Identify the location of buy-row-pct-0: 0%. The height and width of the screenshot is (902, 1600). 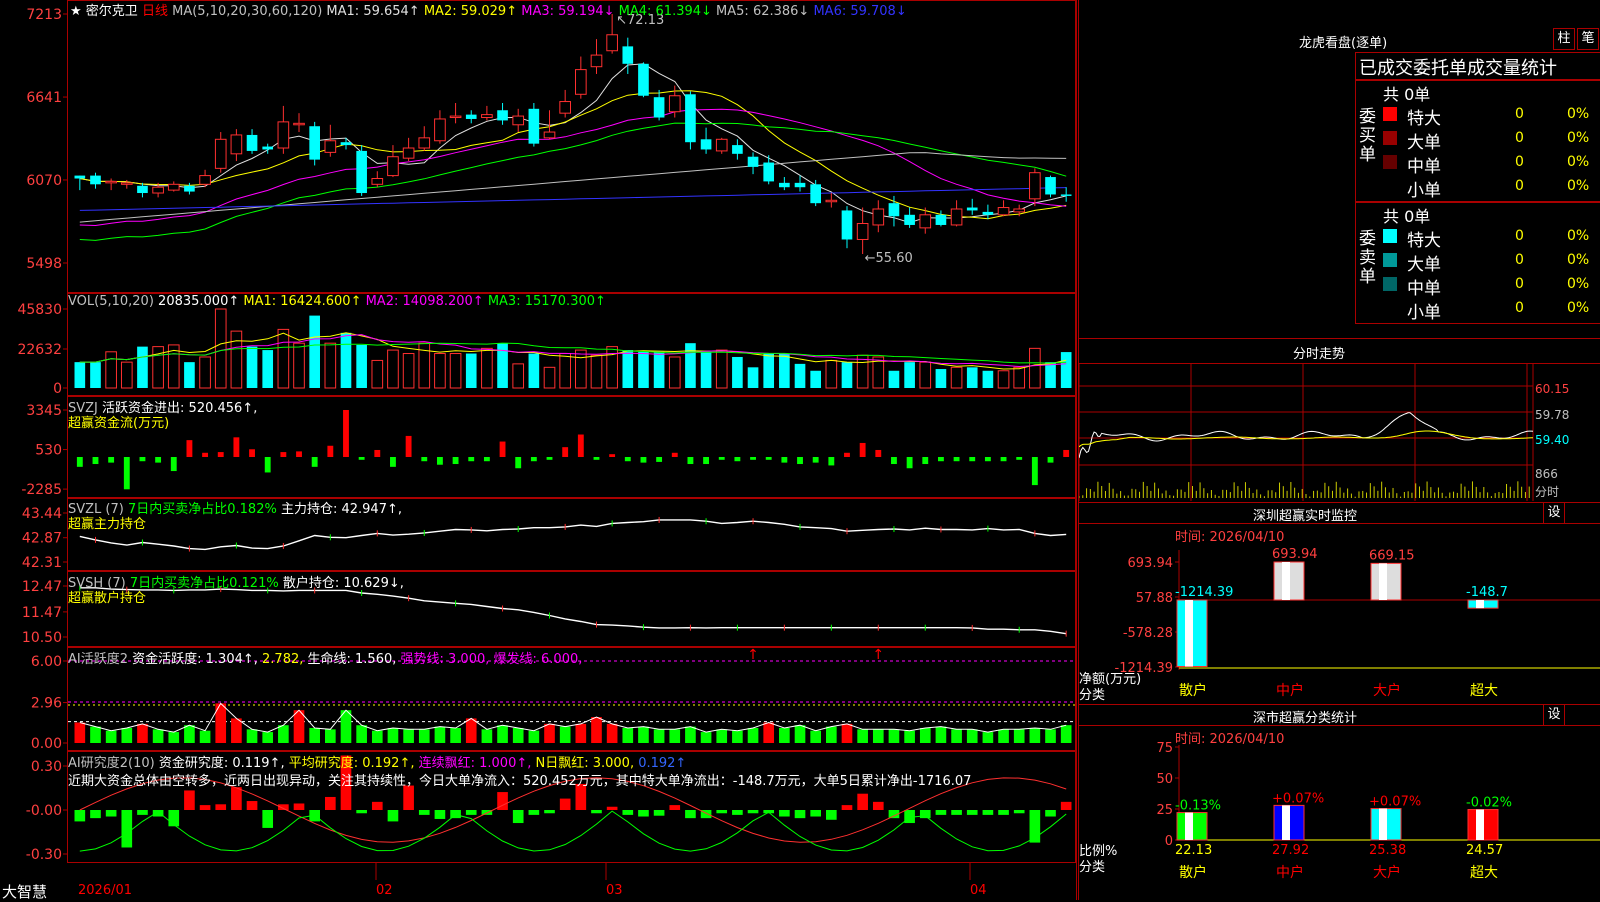
(1578, 114).